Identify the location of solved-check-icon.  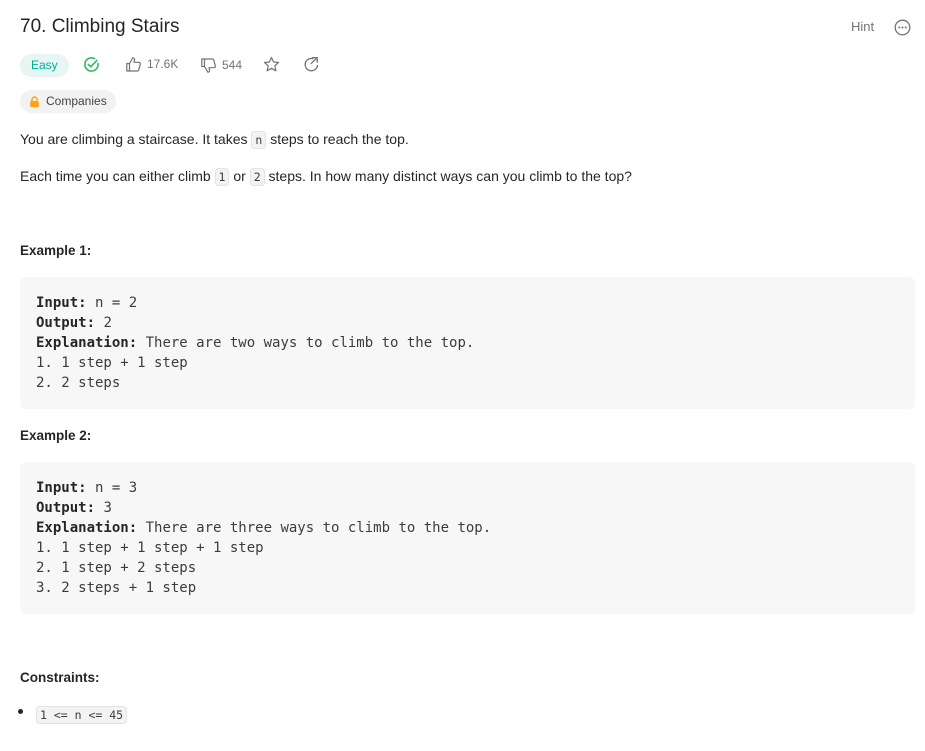
(91, 64).